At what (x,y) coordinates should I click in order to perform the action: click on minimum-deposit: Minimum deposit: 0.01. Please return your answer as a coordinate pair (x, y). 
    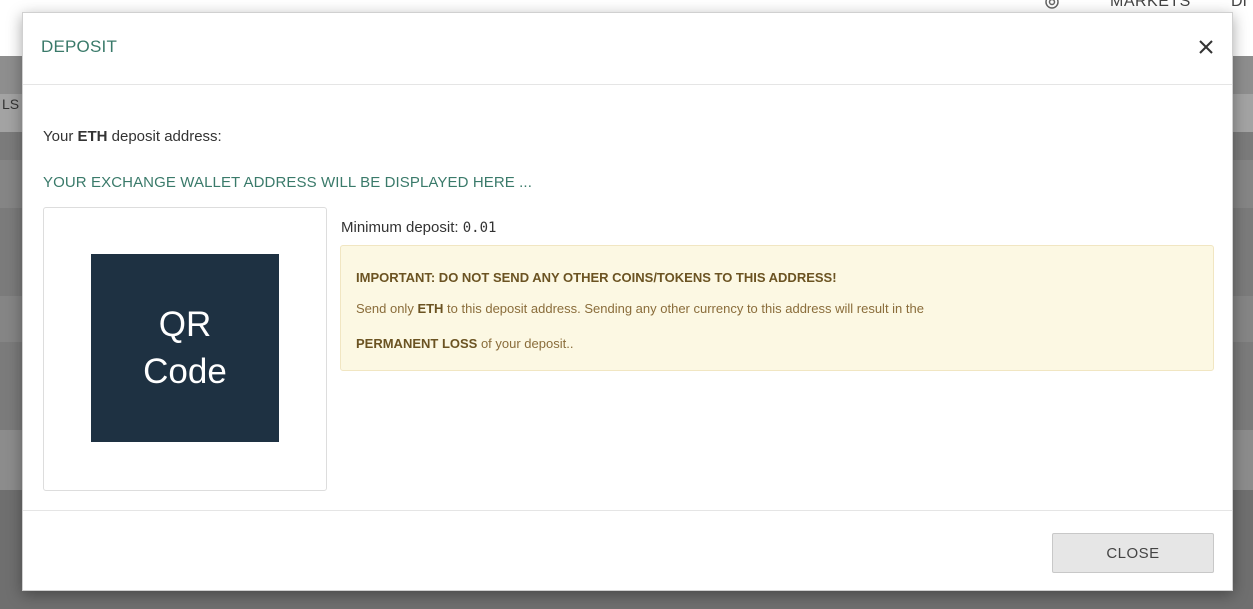
    Looking at the image, I should click on (418, 227).